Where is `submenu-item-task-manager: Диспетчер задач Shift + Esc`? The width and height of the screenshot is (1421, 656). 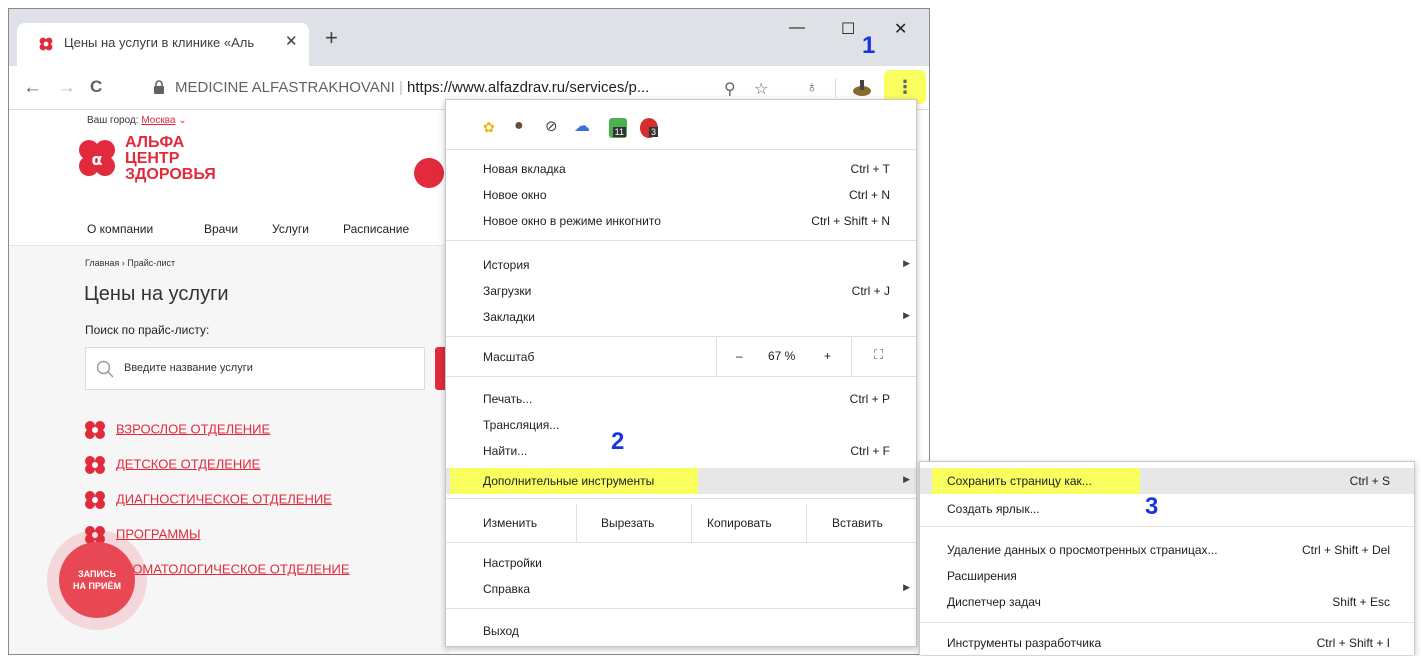
submenu-item-task-manager: Диспетчер задач Shift + Esc is located at coordinates (1167, 602).